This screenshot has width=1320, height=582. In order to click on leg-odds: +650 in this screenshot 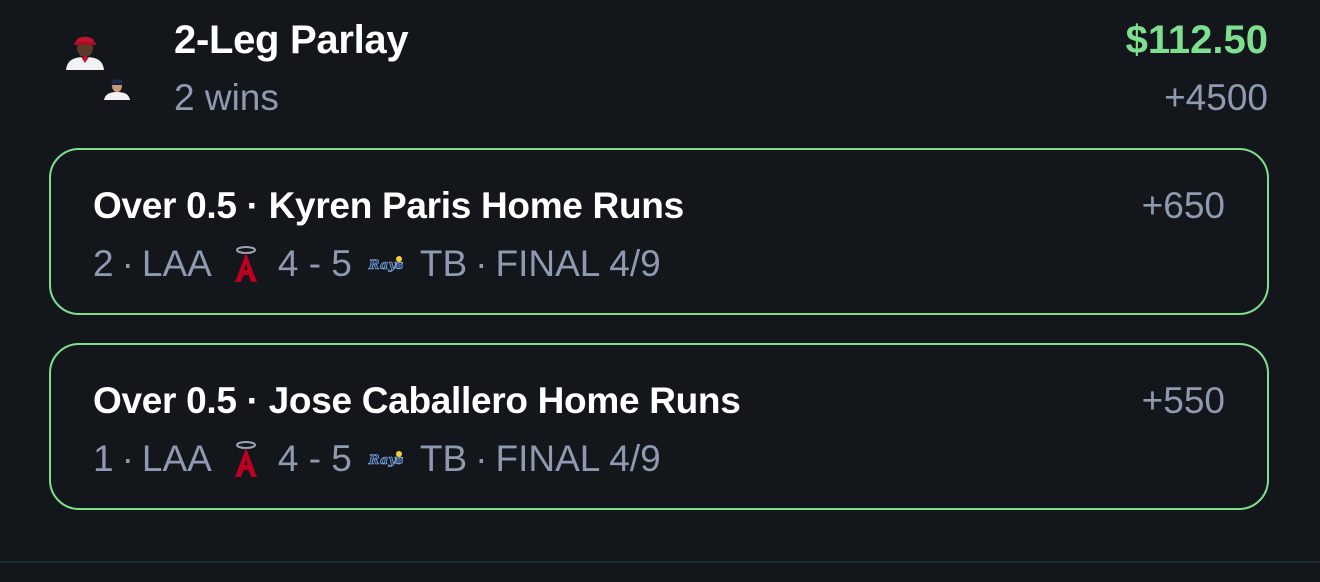, I will do `click(1183, 205)`.